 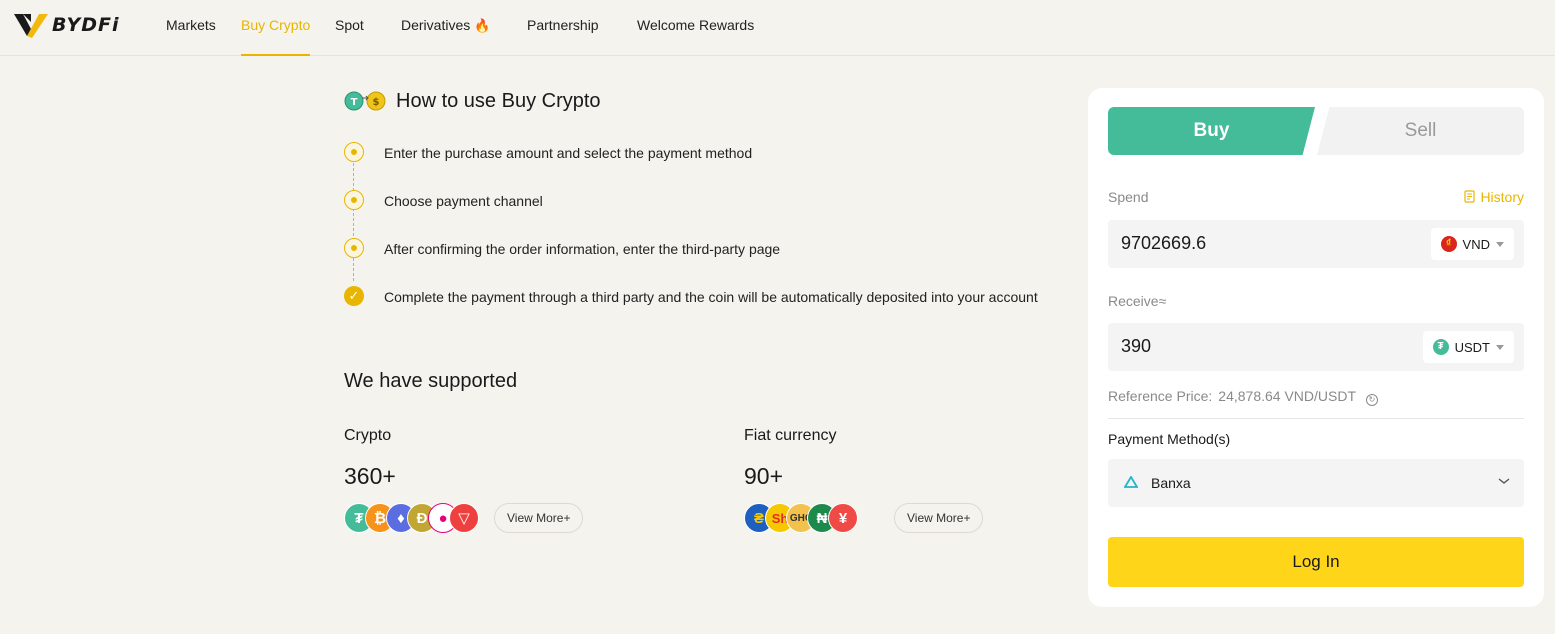 What do you see at coordinates (1502, 197) in the screenshot?
I see `history-label: History` at bounding box center [1502, 197].